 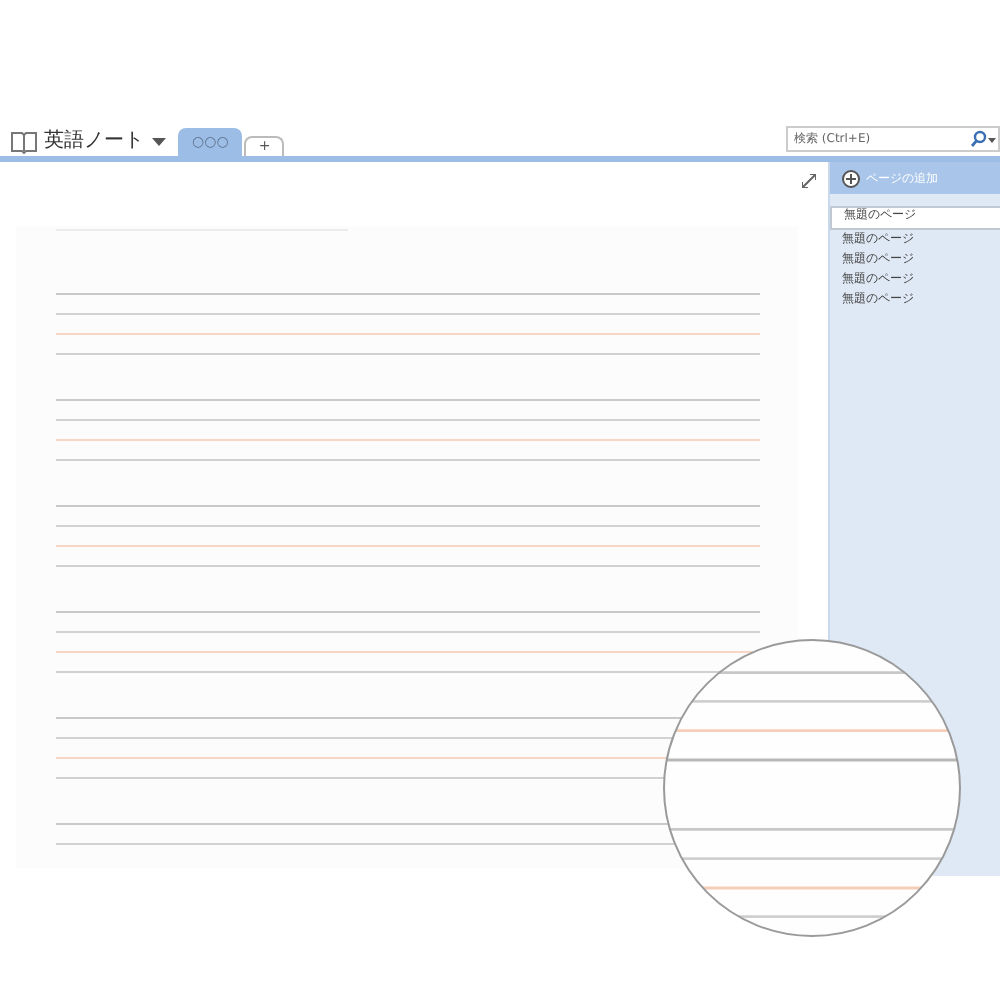 I want to click on notebook-icon, so click(x=24, y=142).